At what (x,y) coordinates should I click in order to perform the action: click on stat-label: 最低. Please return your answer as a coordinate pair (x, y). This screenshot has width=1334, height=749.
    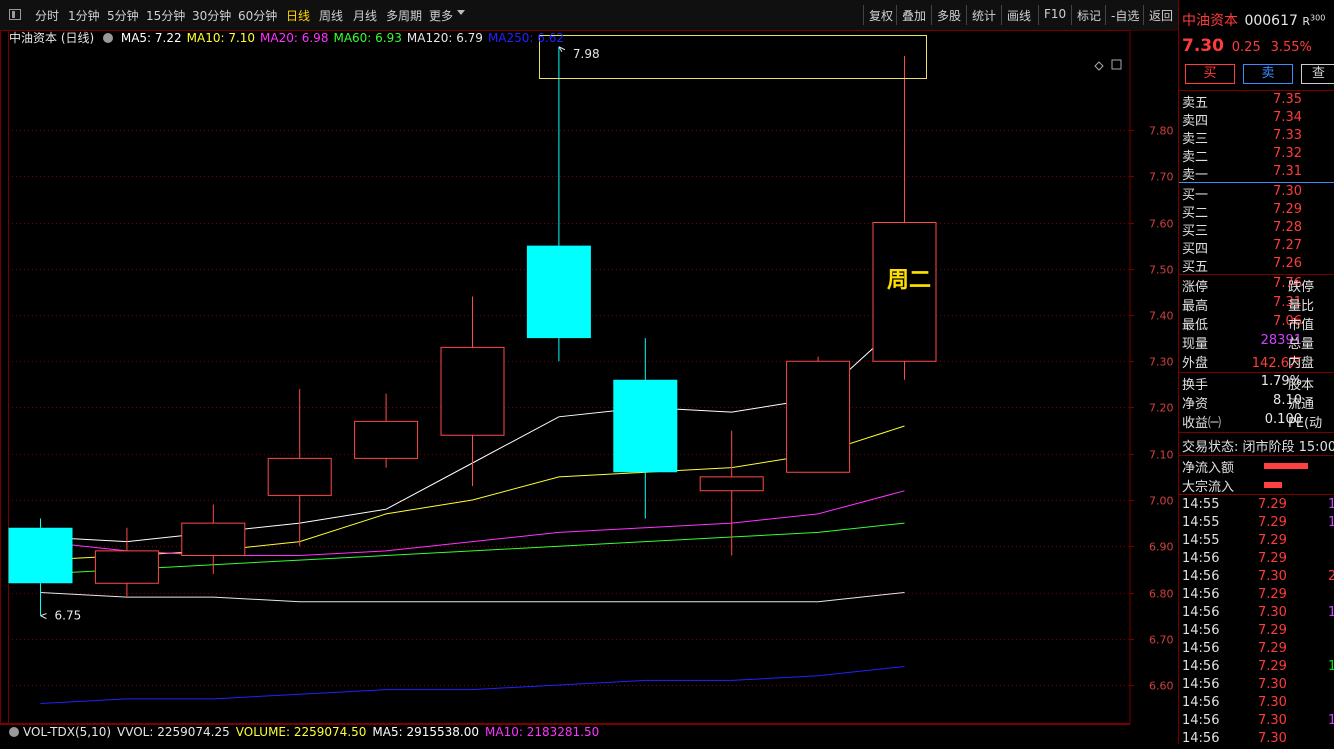
    Looking at the image, I should click on (1195, 325).